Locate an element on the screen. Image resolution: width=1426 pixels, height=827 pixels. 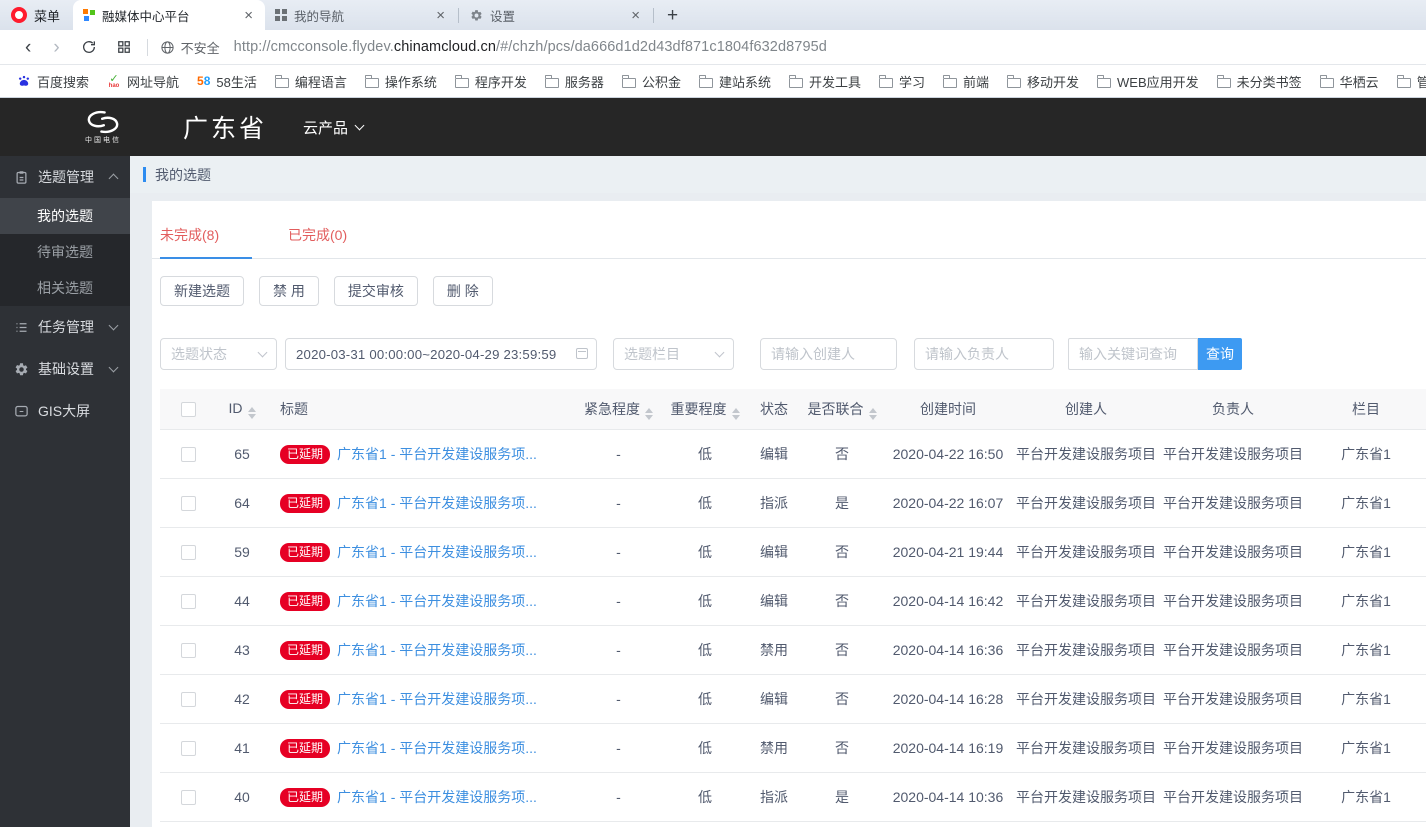
category-select: 选题栏目 is located at coordinates (673, 354).